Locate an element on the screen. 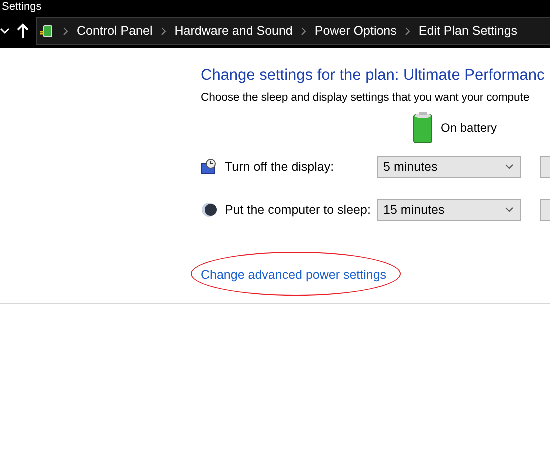 This screenshot has height=450, width=550. monitor-clock-icon is located at coordinates (209, 167).